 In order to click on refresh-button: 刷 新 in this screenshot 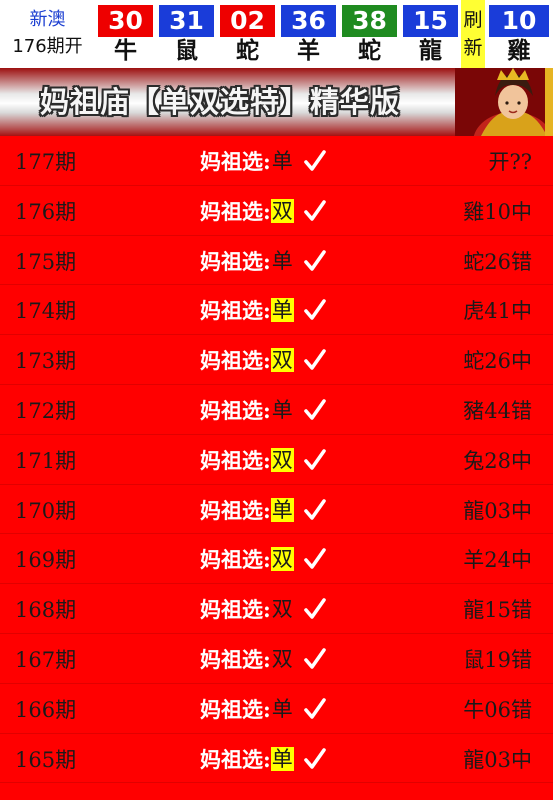, I will do `click(473, 34)`.